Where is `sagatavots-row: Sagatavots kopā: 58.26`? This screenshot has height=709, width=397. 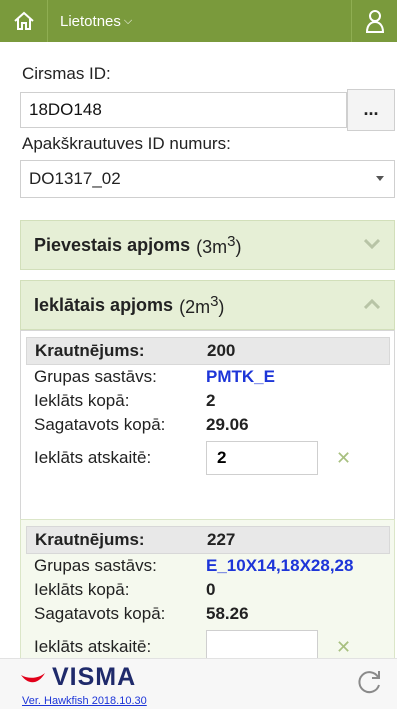
sagatavots-row: Sagatavots kopā: 58.26 is located at coordinates (208, 614).